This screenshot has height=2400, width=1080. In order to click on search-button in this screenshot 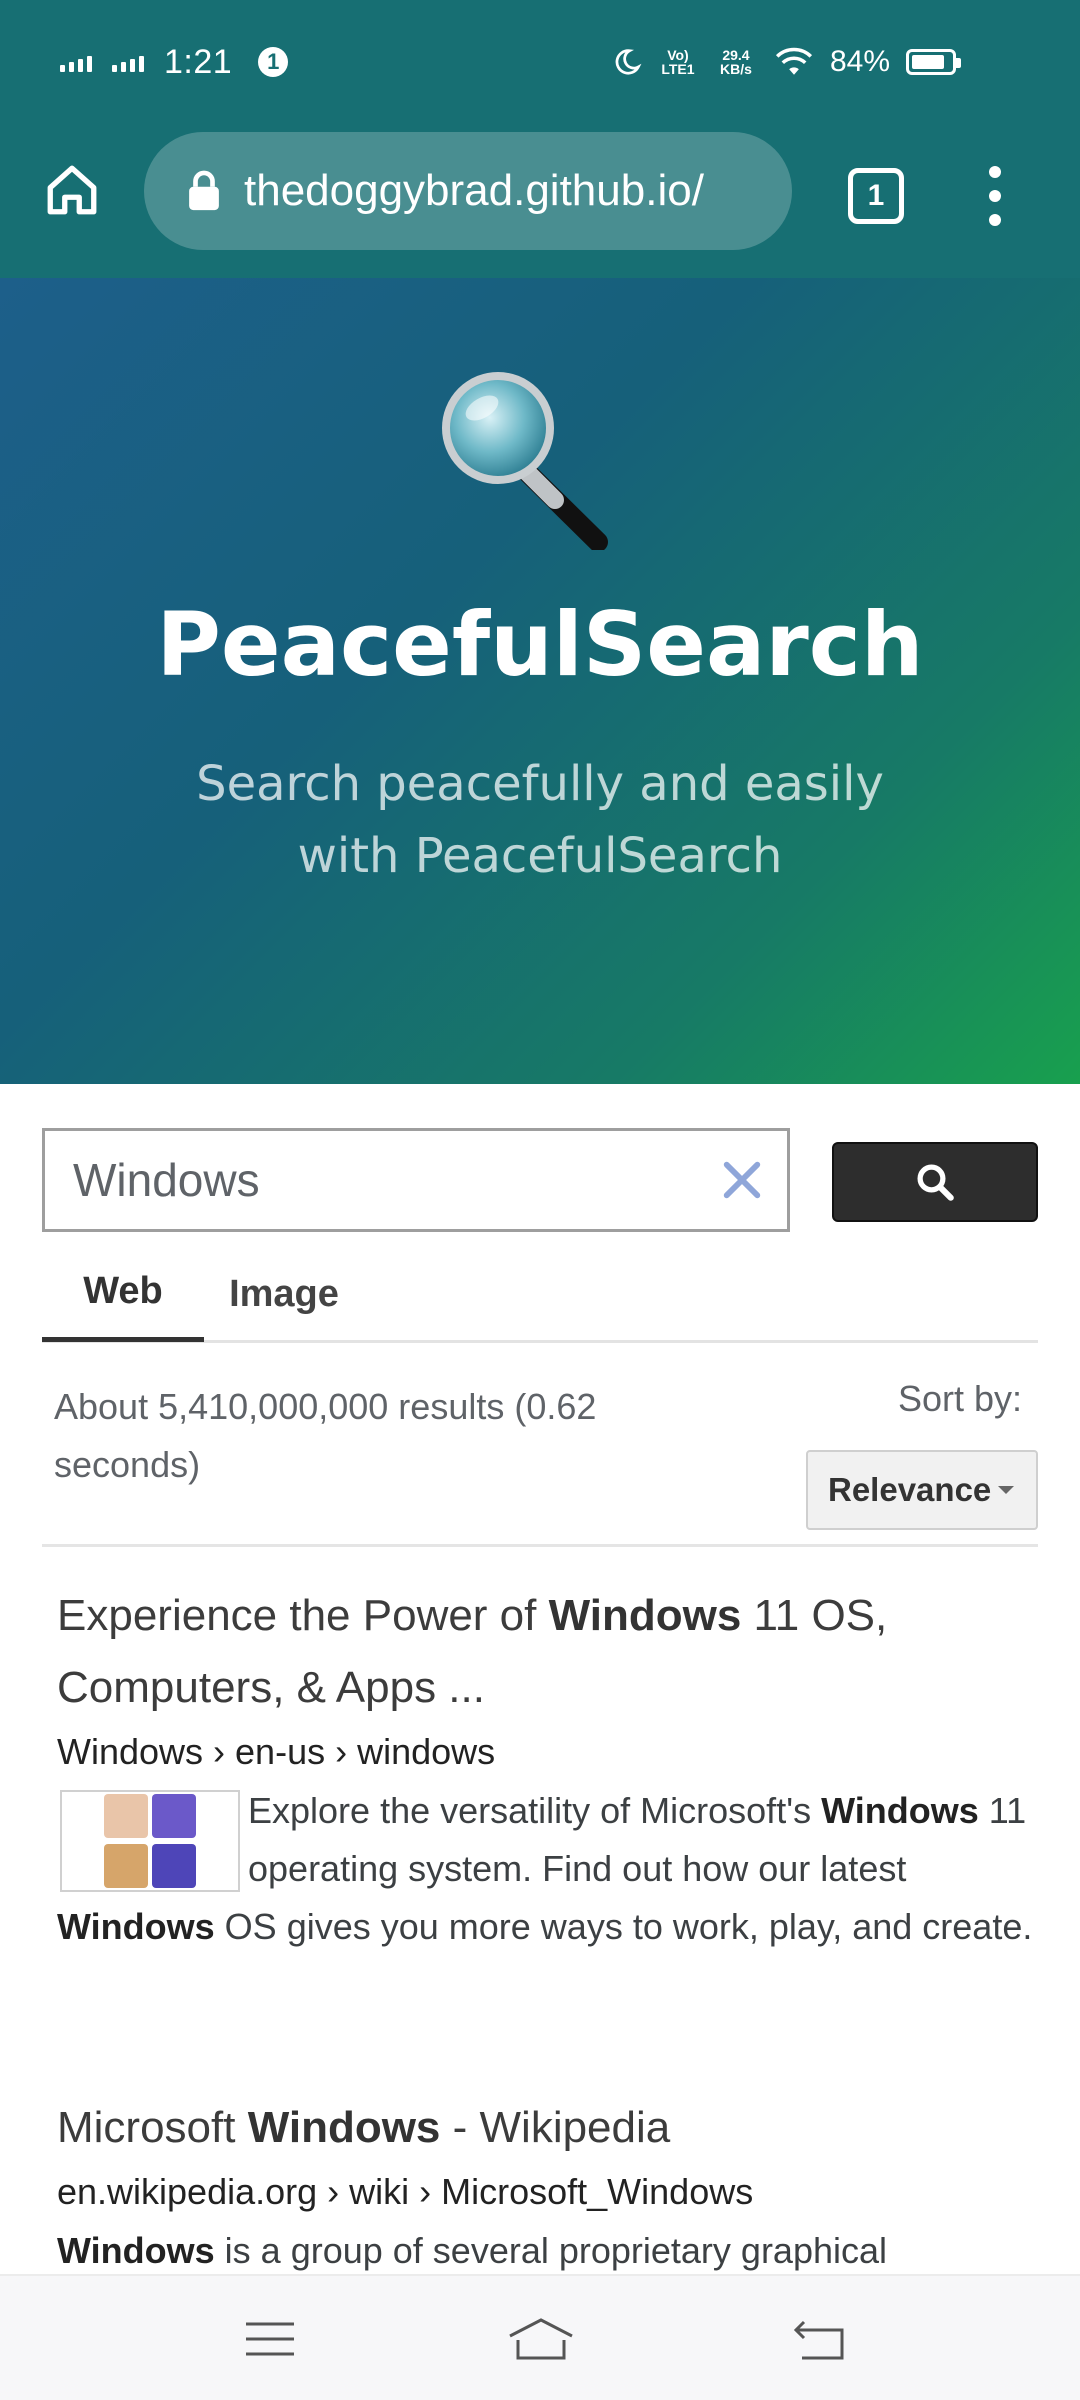, I will do `click(935, 1182)`.